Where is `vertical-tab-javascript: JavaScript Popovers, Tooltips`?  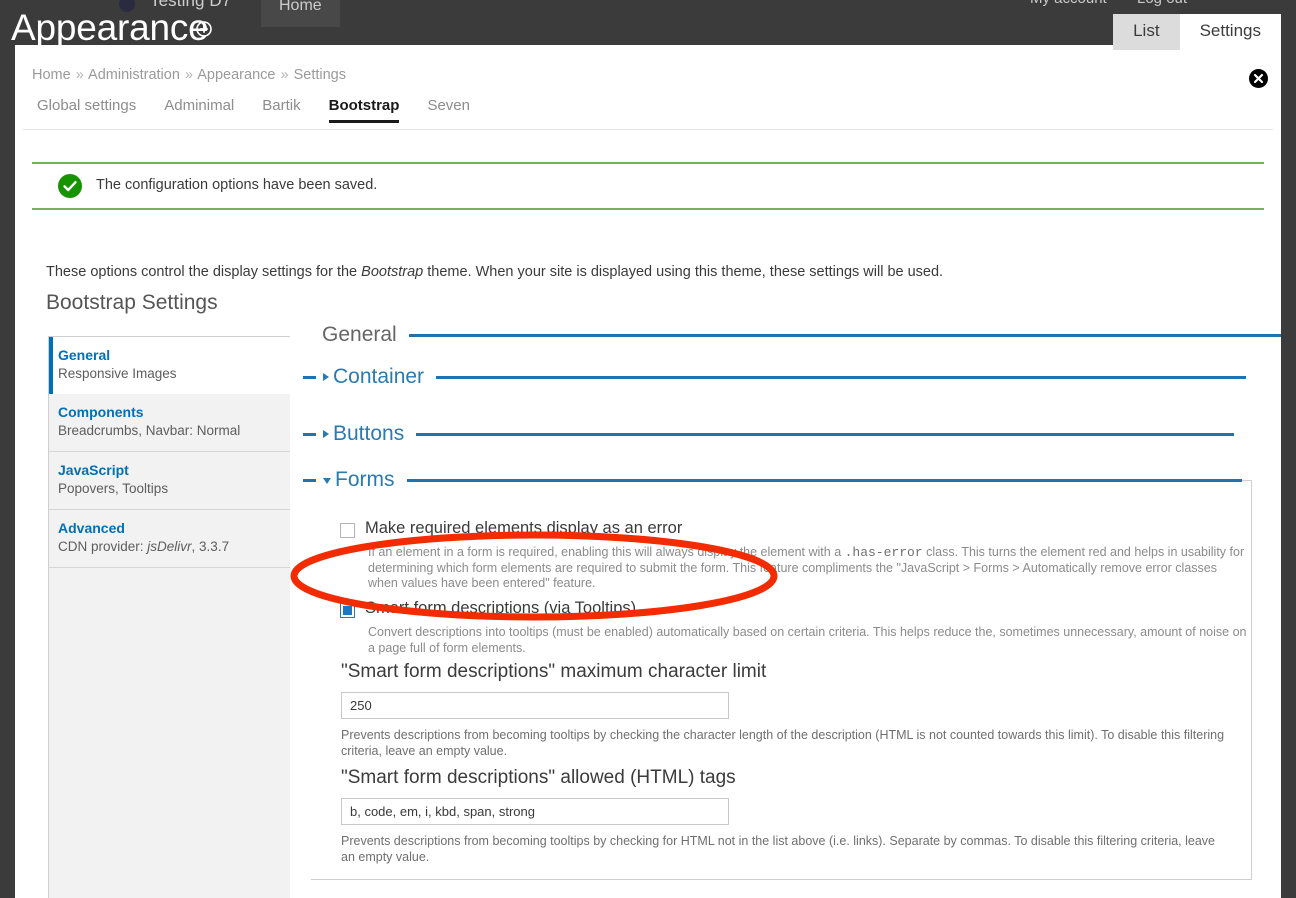
vertical-tab-javascript: JavaScript Popovers, Tooltips is located at coordinates (169, 481).